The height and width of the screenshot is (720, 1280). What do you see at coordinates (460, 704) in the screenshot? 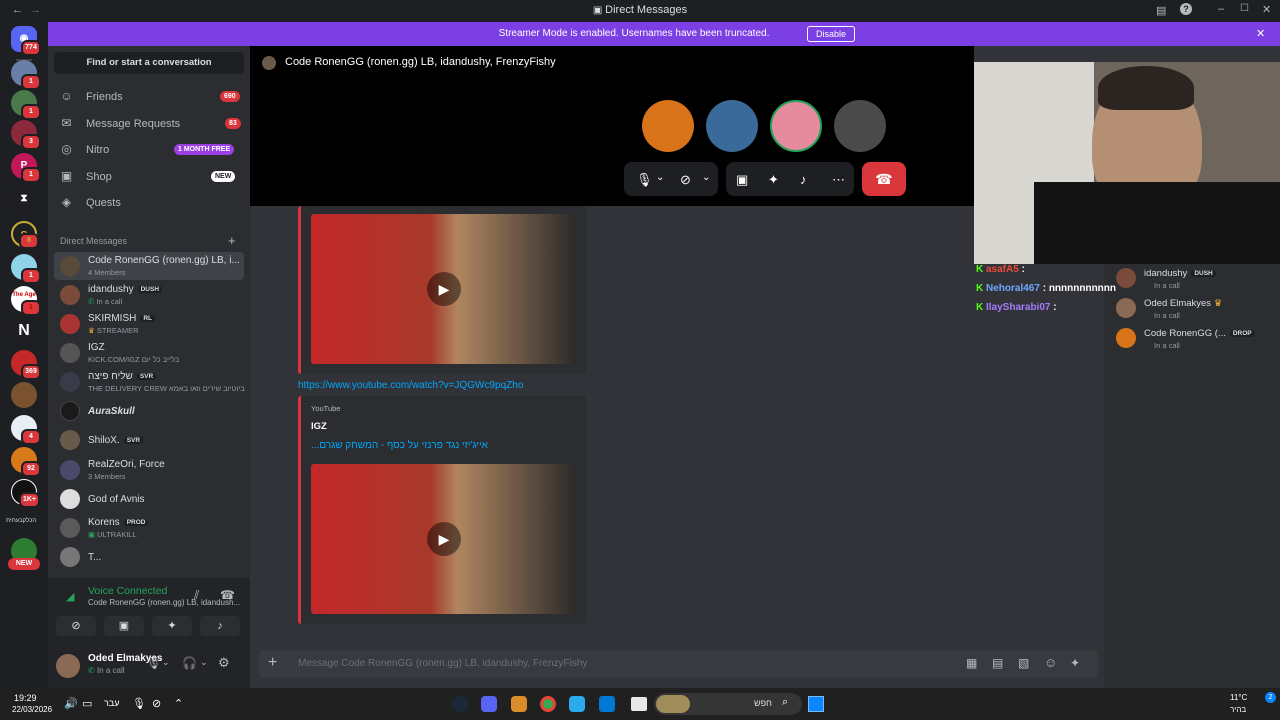
I see `taskbar-app-steam` at bounding box center [460, 704].